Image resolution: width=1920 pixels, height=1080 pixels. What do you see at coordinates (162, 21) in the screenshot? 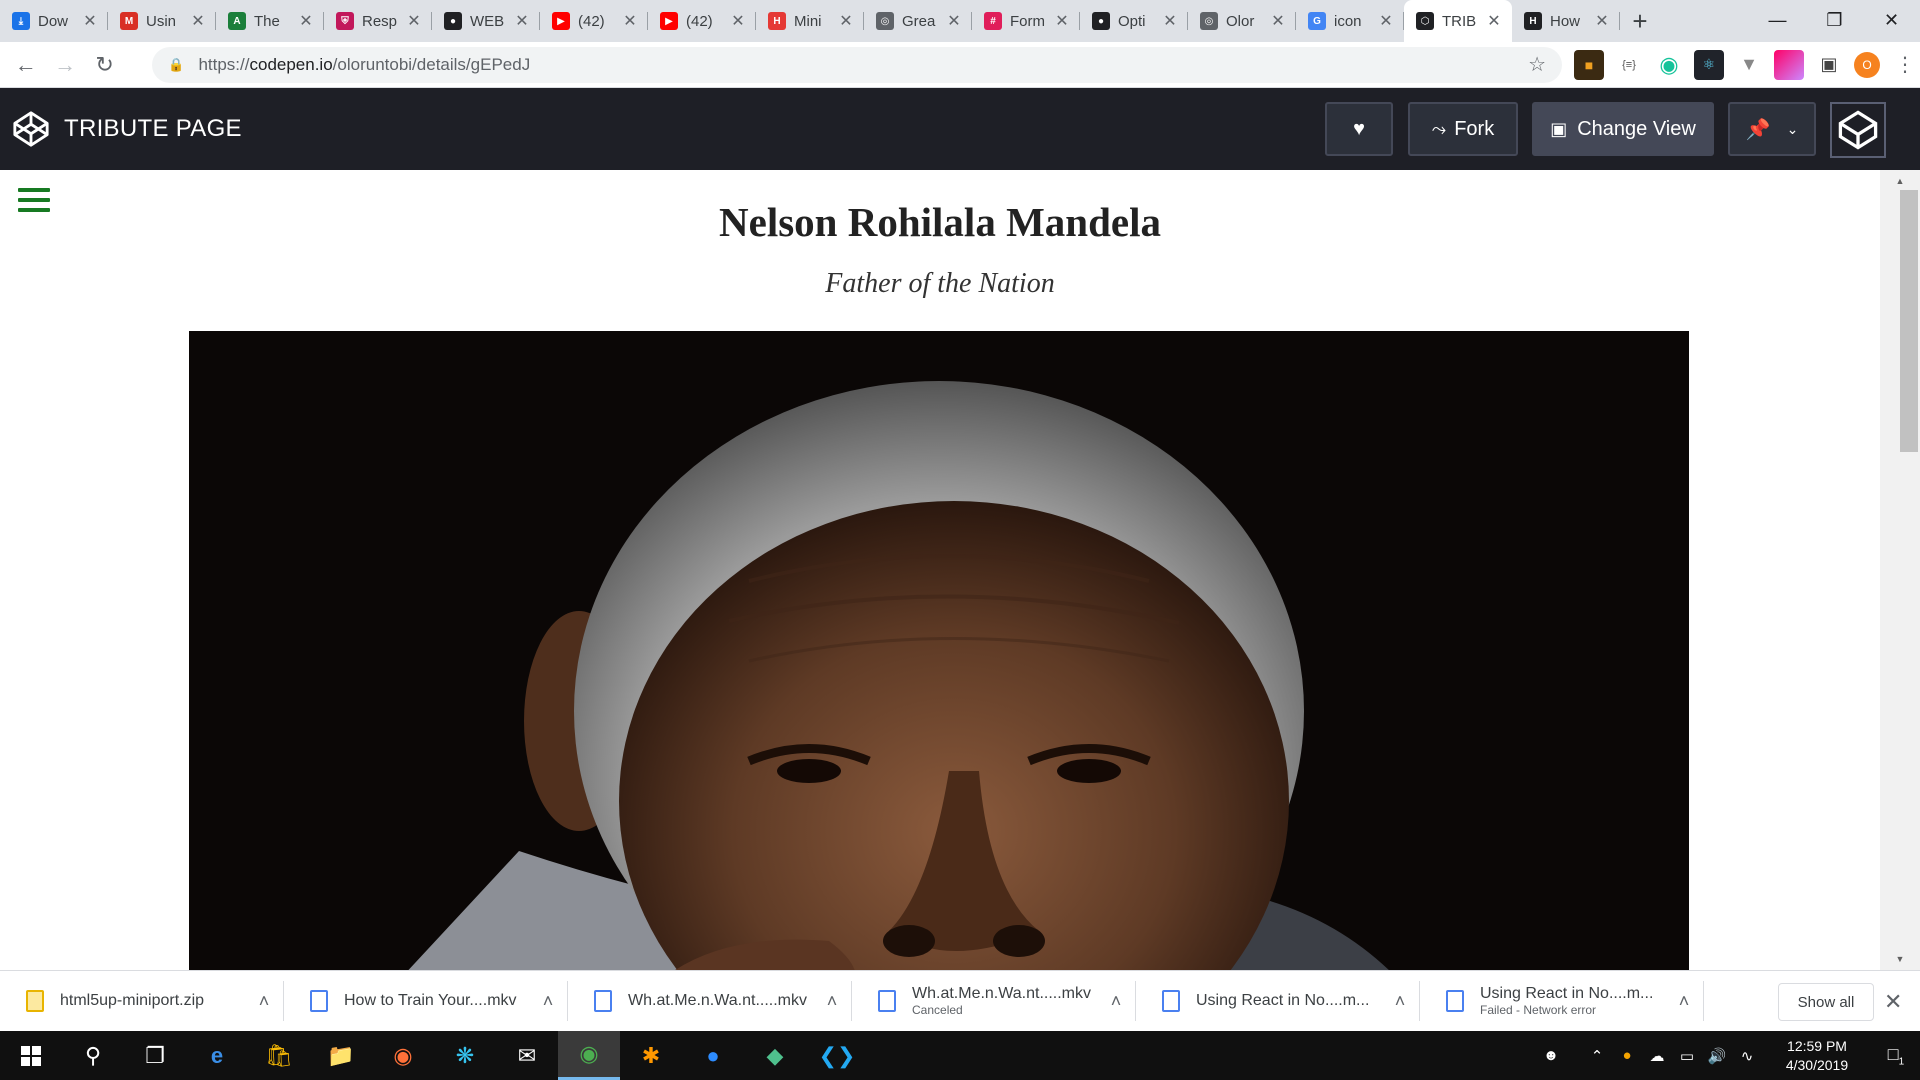
I see `browser-tab: M Usin ✕` at bounding box center [162, 21].